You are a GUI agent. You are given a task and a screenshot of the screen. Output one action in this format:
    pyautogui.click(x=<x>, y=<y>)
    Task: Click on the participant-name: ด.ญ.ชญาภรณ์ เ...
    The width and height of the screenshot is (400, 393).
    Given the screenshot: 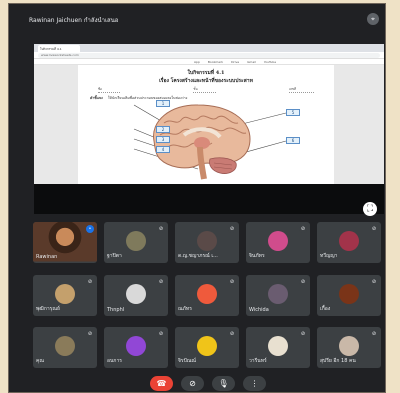 What is the action you would take?
    pyautogui.click(x=198, y=256)
    